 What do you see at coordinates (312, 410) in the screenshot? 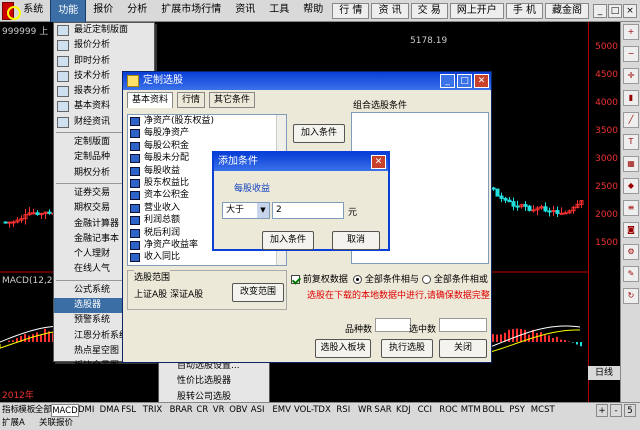
I see `indicator-tab: VOL-TDX` at bounding box center [312, 410].